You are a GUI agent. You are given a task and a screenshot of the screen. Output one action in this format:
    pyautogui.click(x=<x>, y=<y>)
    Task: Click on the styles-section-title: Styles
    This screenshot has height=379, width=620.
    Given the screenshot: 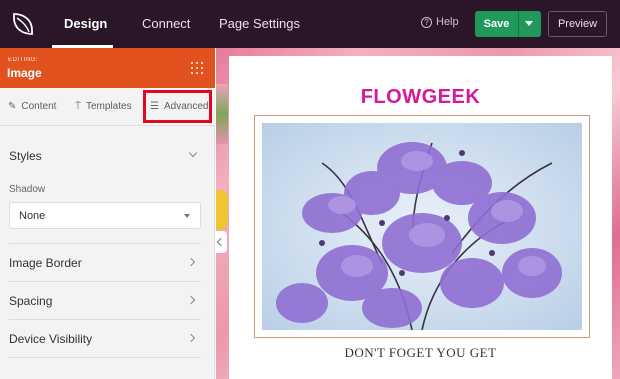 What is the action you would take?
    pyautogui.click(x=25, y=156)
    